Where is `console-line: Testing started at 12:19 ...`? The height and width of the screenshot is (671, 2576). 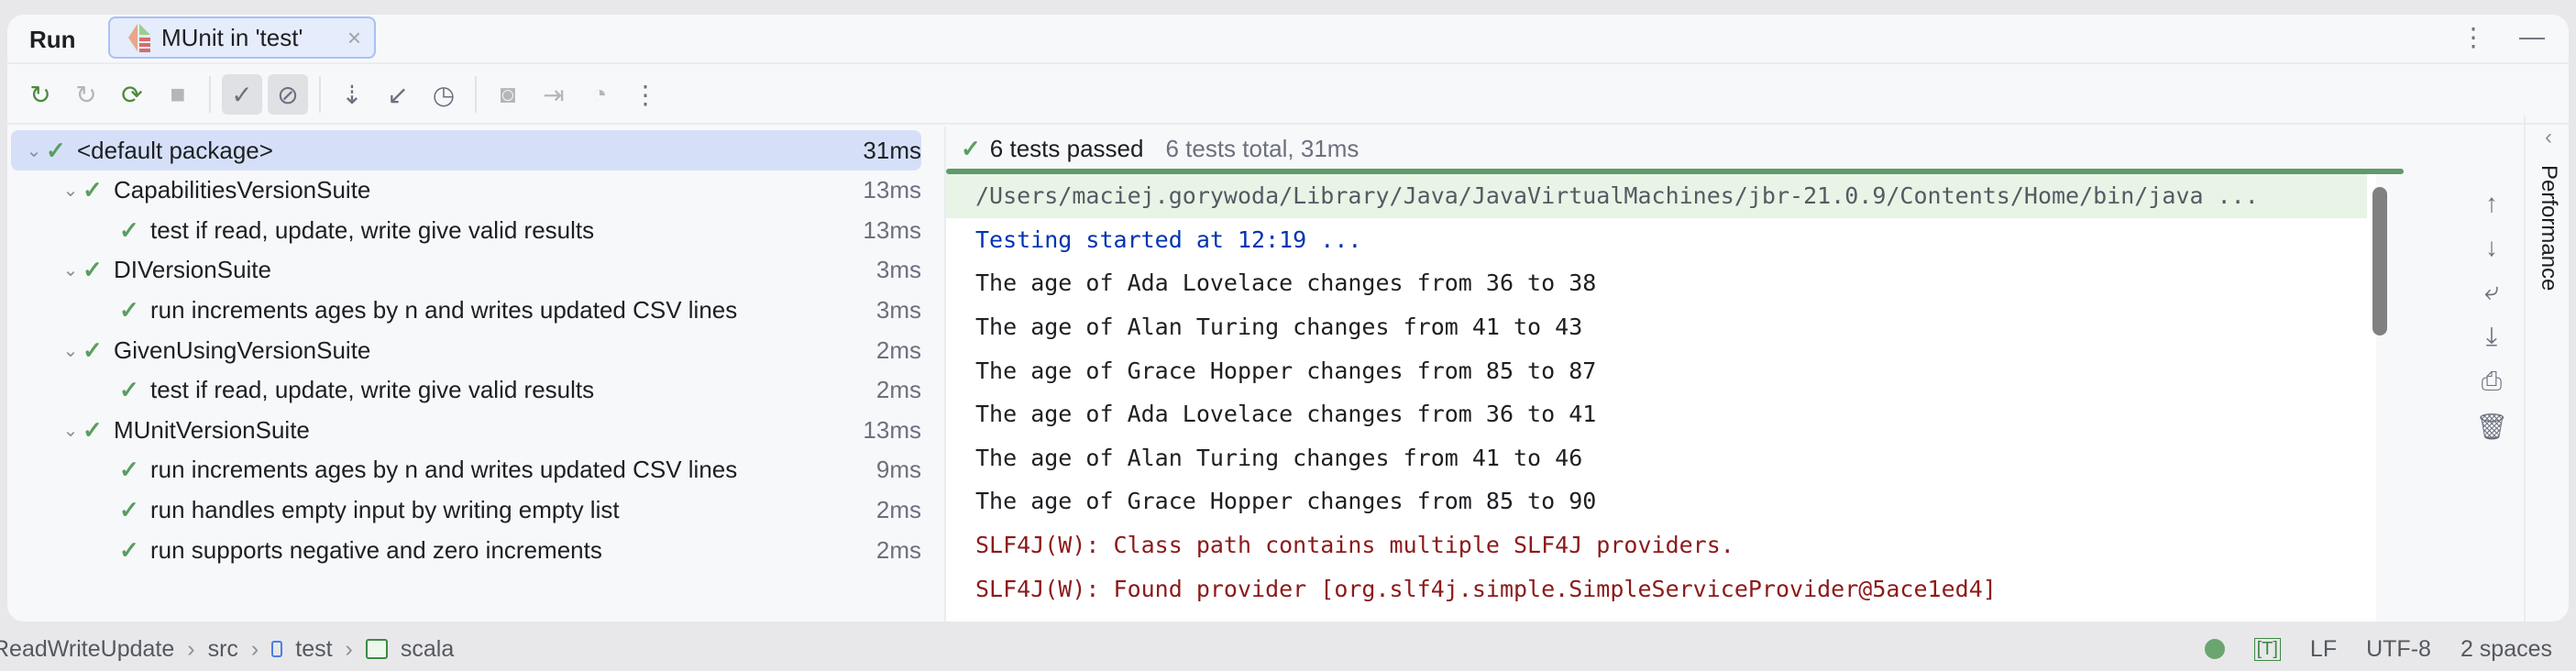 console-line: Testing started at 12:19 ... is located at coordinates (1169, 239).